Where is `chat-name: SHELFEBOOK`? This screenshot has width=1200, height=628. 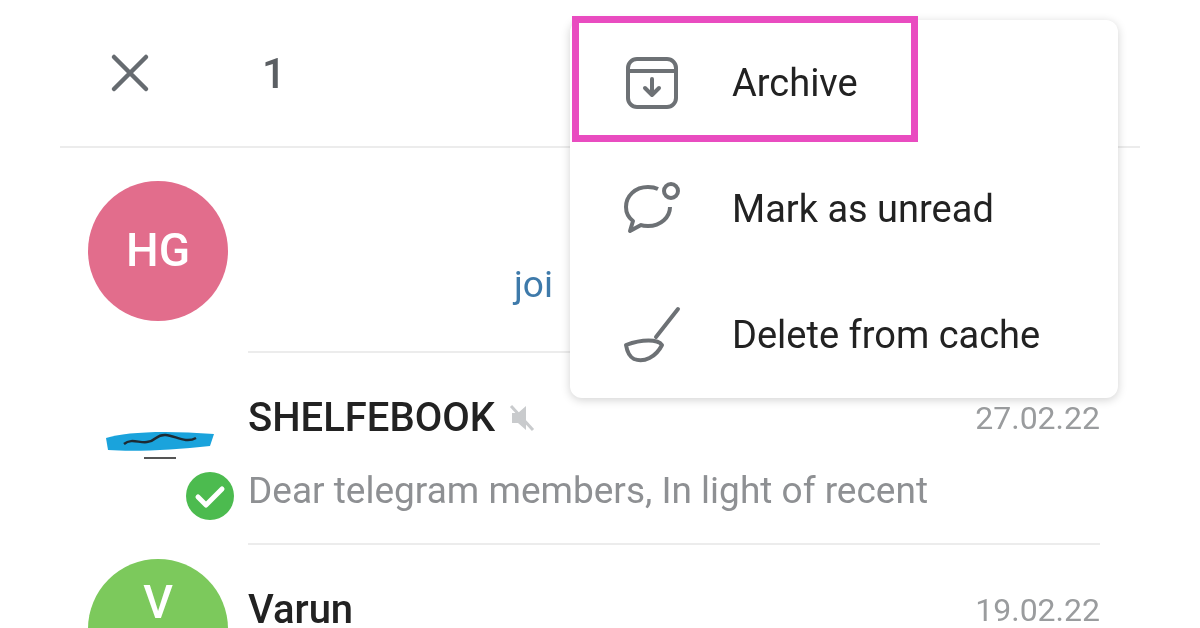
chat-name: SHELFEBOOK is located at coordinates (372, 418).